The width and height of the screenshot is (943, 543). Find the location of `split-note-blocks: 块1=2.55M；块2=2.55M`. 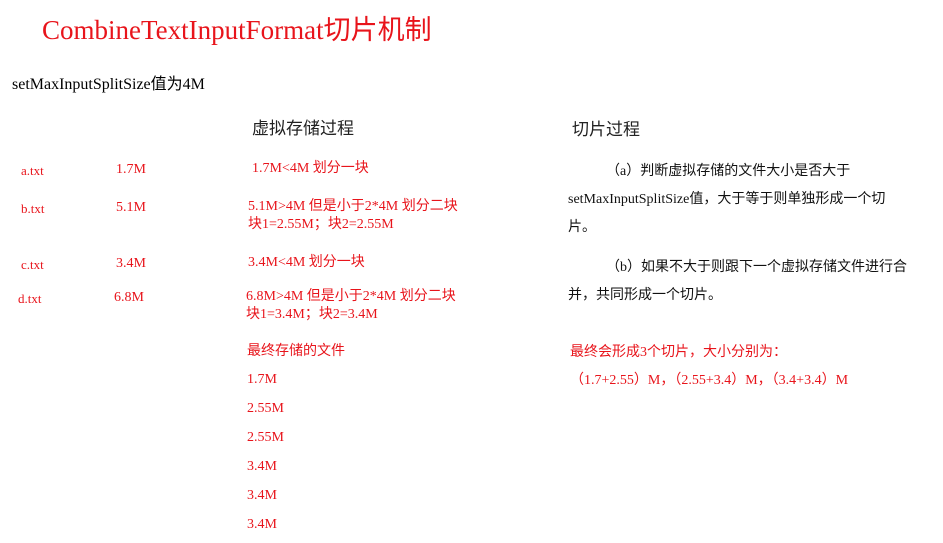

split-note-blocks: 块1=2.55M；块2=2.55M is located at coordinates (321, 224).